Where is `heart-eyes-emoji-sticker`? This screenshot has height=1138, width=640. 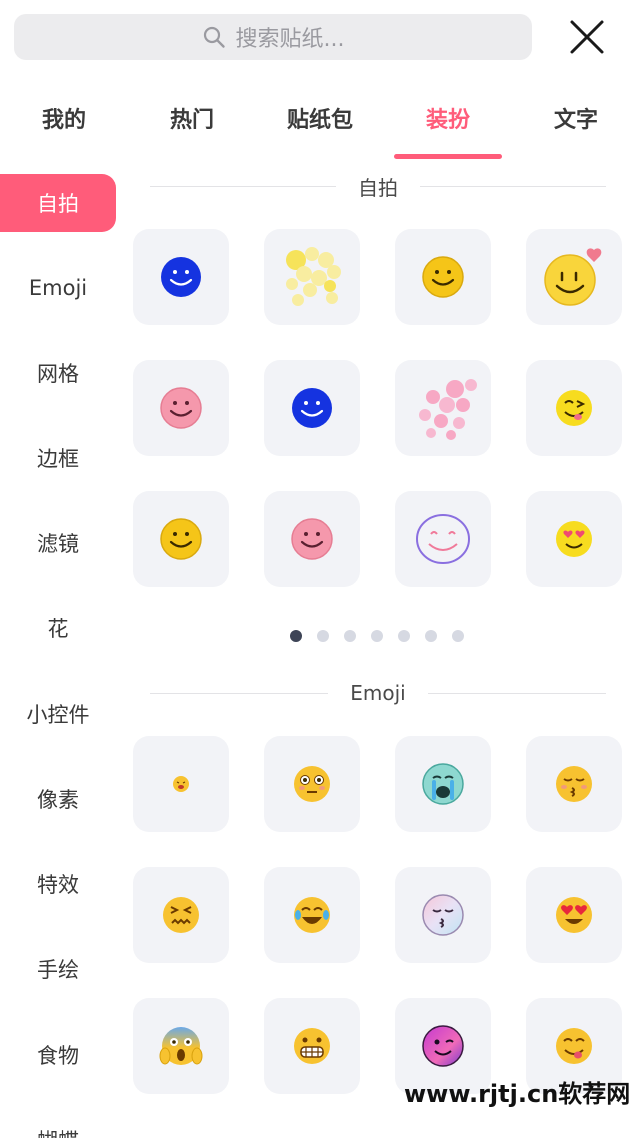
heart-eyes-emoji-sticker is located at coordinates (574, 915).